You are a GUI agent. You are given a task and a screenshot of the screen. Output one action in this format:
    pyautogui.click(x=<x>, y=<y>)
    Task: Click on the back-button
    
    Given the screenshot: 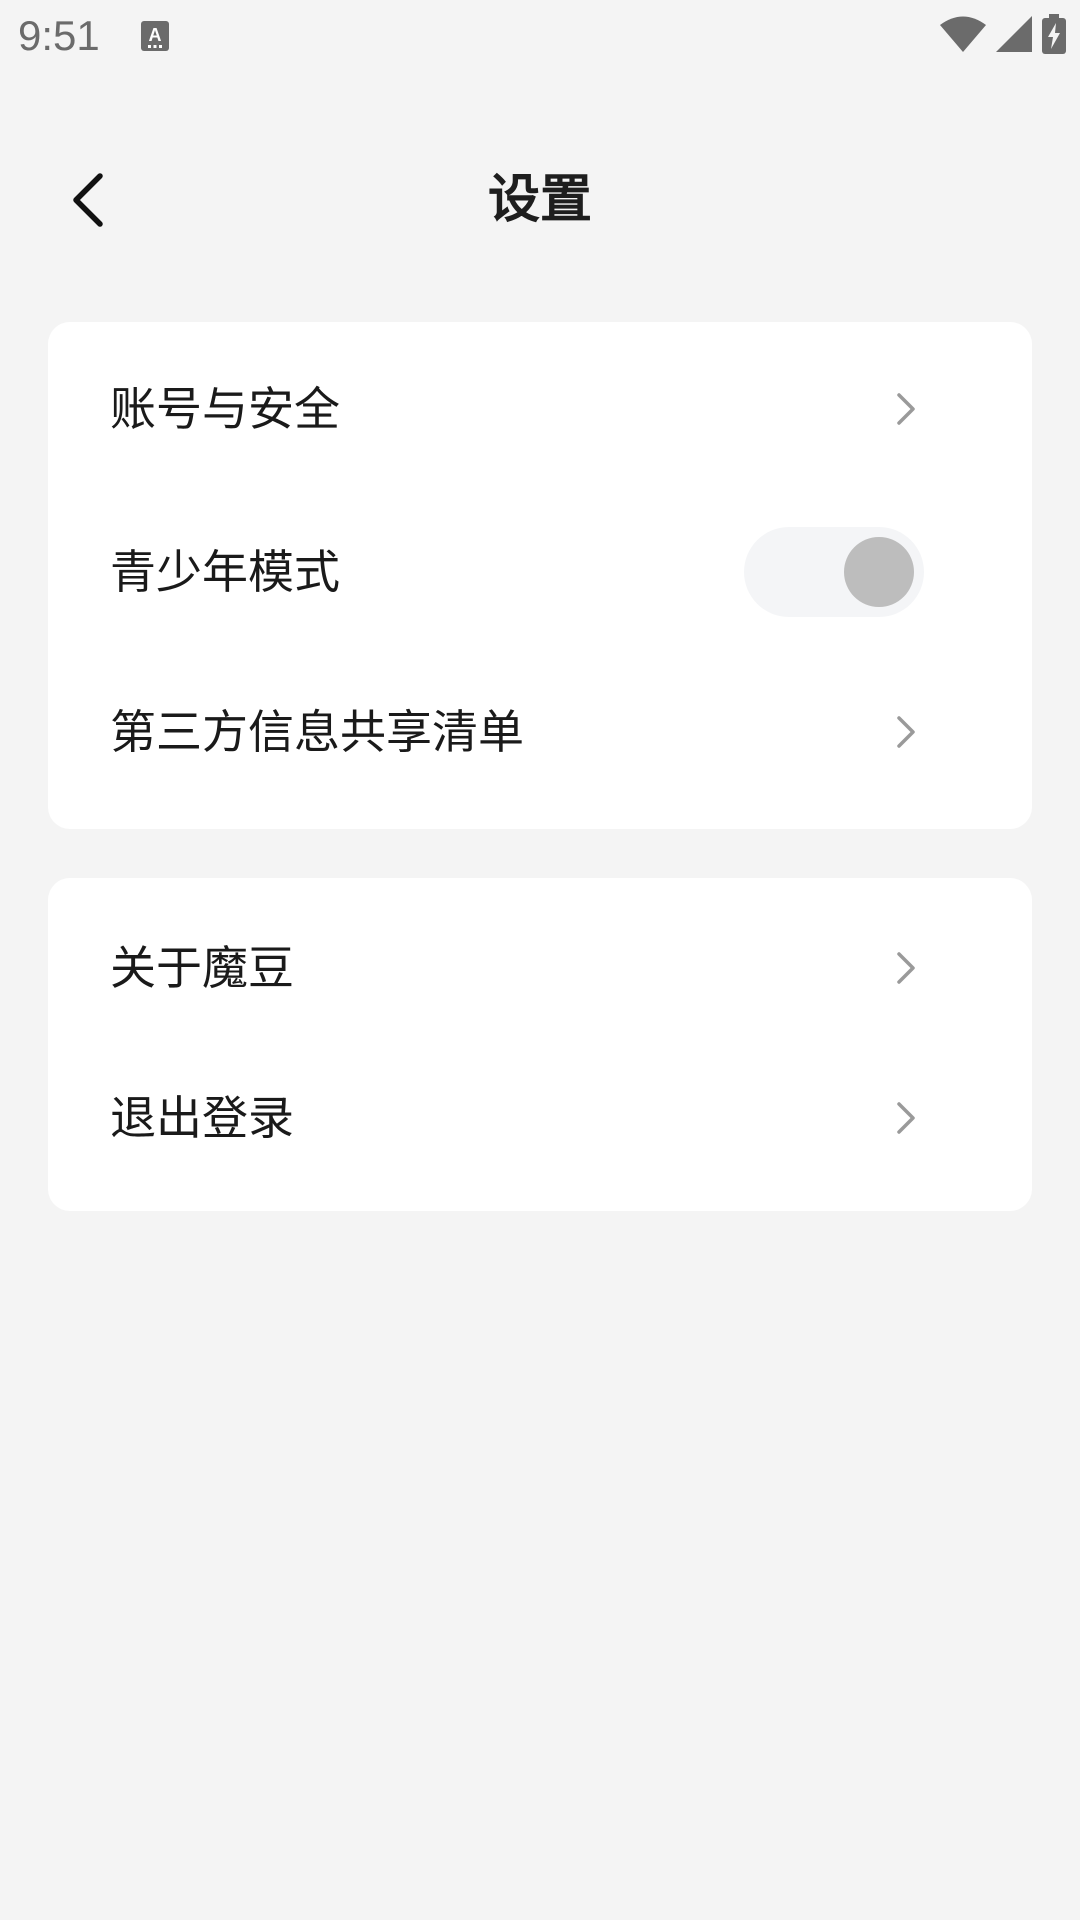 What is the action you would take?
    pyautogui.click(x=88, y=200)
    